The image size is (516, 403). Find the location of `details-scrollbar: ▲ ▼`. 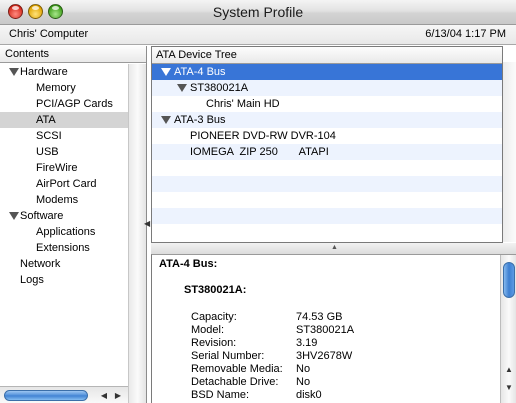

details-scrollbar: ▲ ▼ is located at coordinates (508, 329).